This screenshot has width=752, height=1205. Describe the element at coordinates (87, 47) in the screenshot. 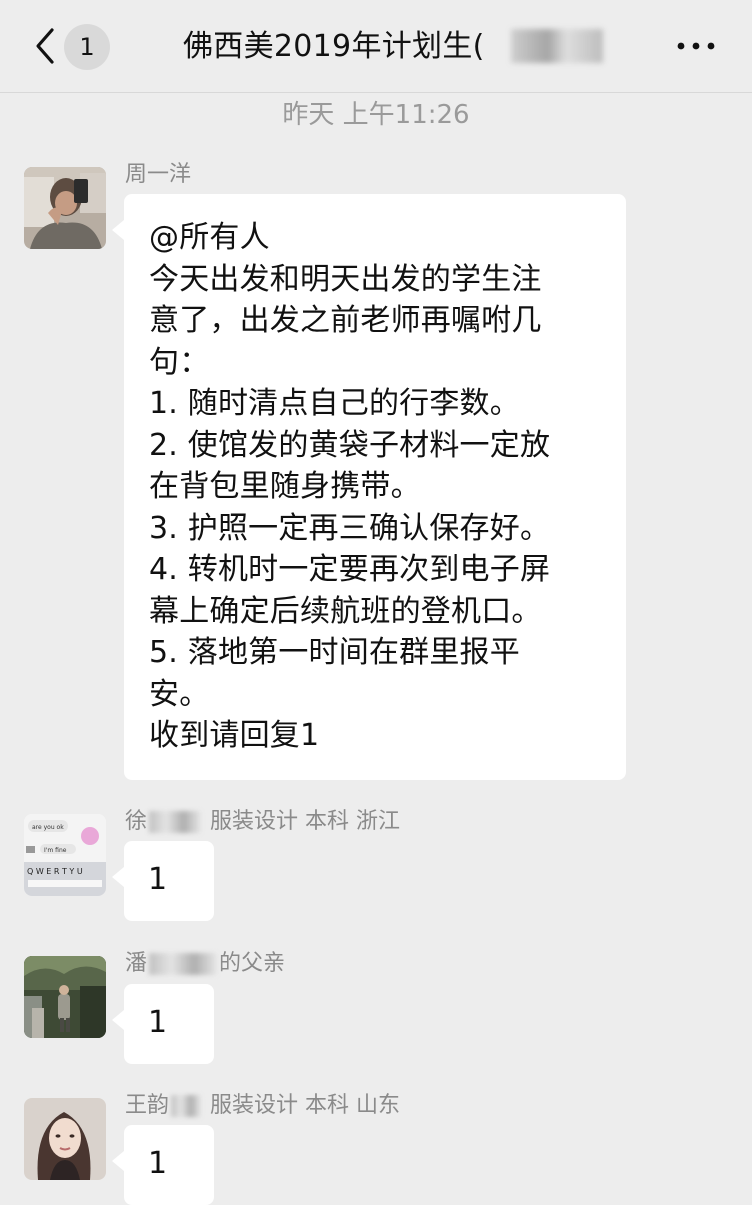

I see `unread-count-badge: 1` at that location.